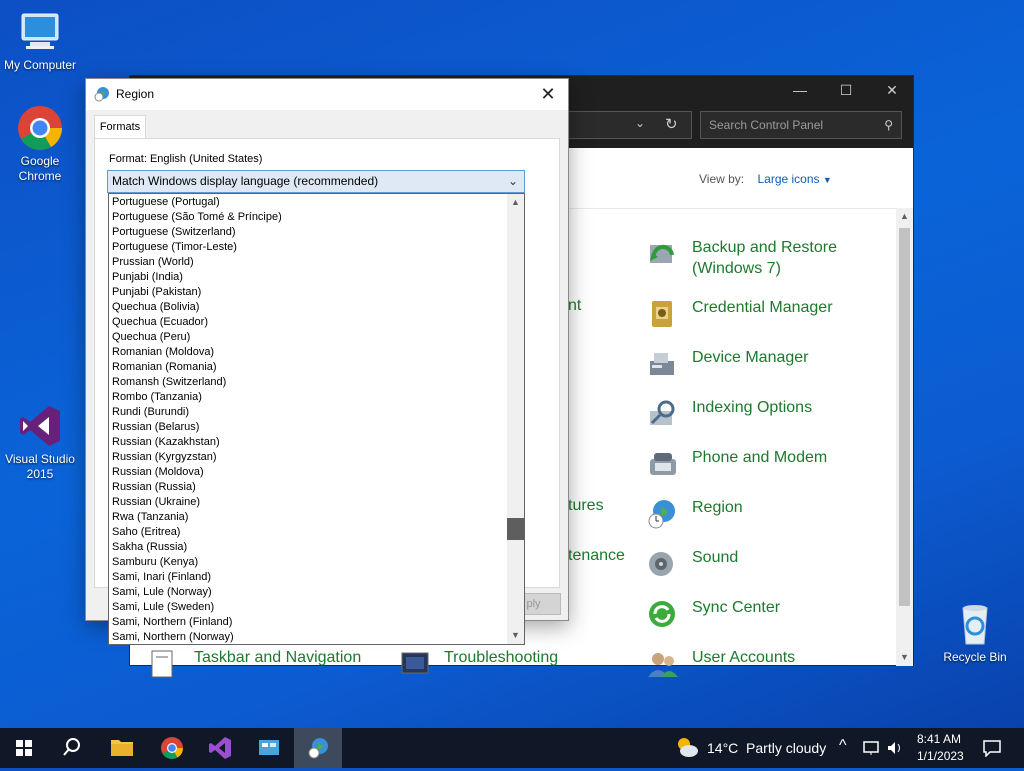 This screenshot has height=771, width=1024. Describe the element at coordinates (308, 427) in the screenshot. I see `dropdown-option: Russian (Belarus)` at that location.